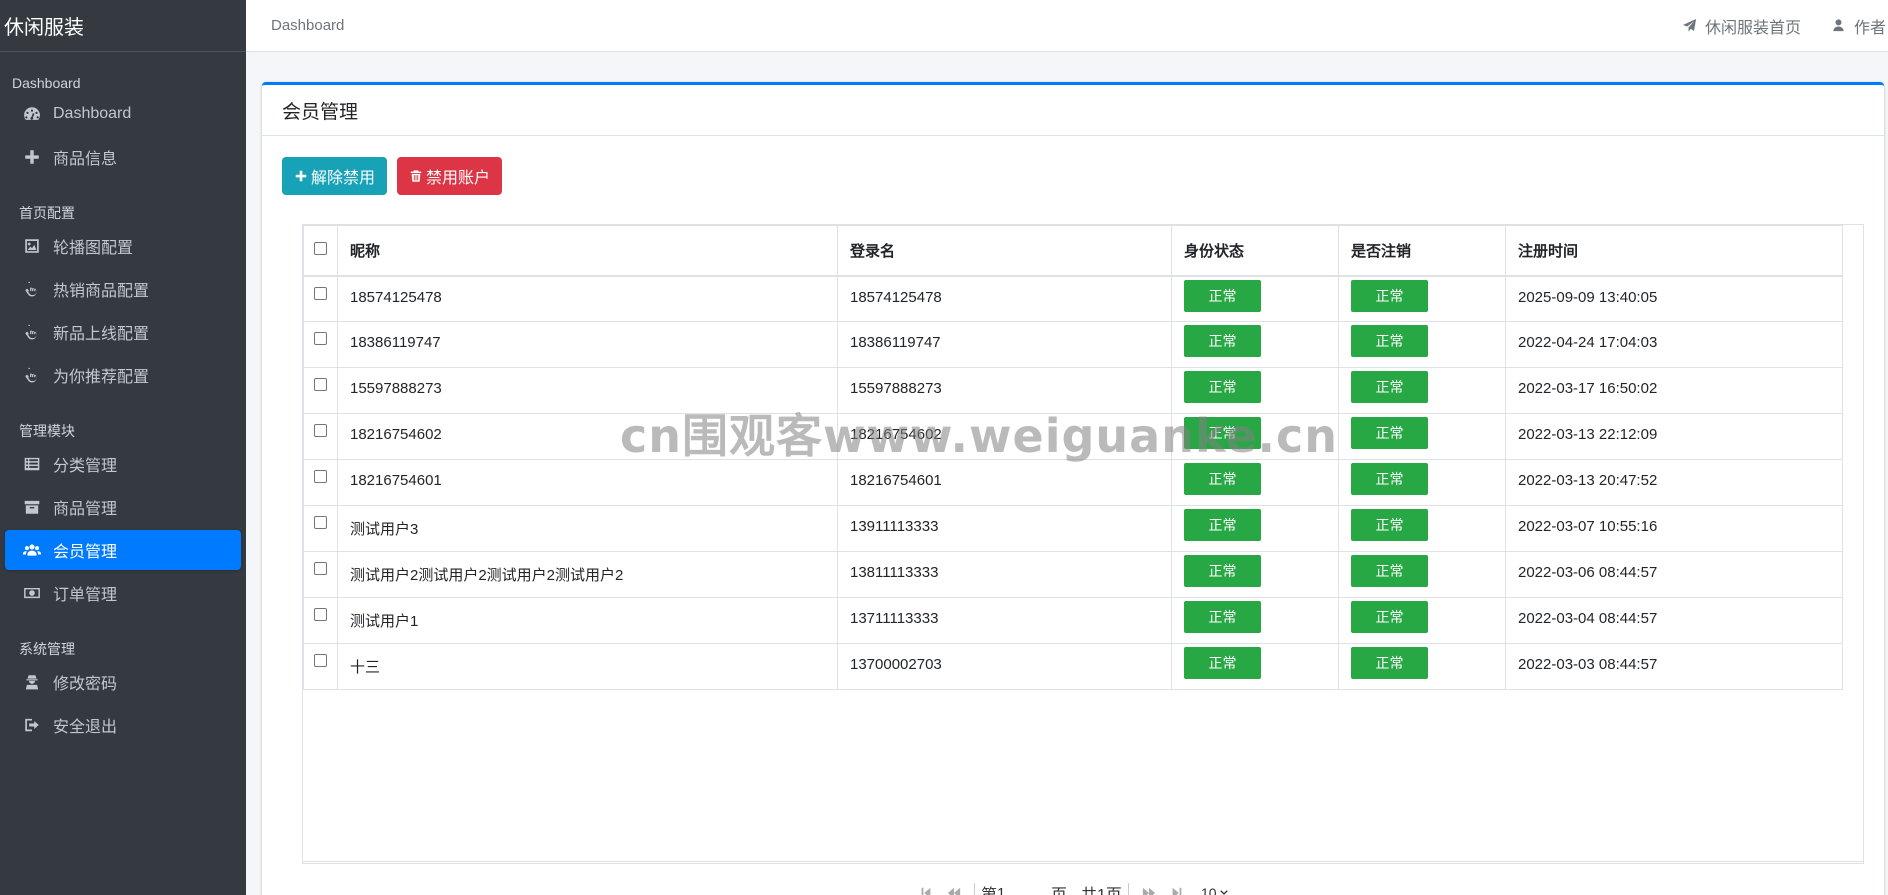  What do you see at coordinates (85, 552) in the screenshot?
I see `sidebar-item-label: 会员管理` at bounding box center [85, 552].